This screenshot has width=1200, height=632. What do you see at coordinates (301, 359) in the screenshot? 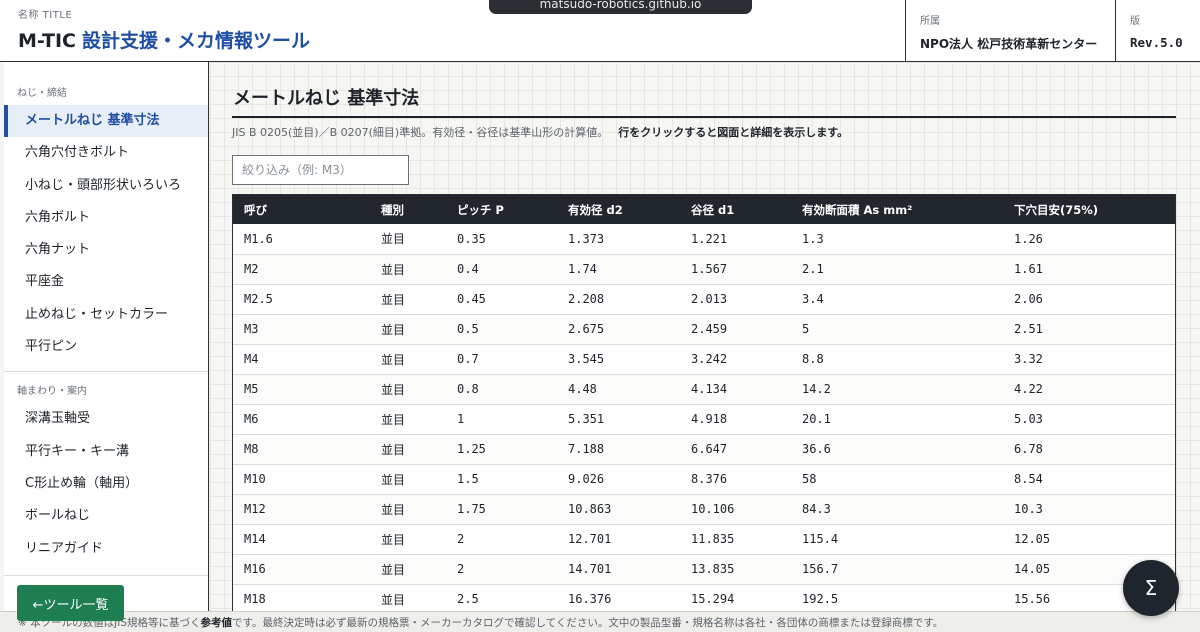
I see `table-cell: M4` at bounding box center [301, 359].